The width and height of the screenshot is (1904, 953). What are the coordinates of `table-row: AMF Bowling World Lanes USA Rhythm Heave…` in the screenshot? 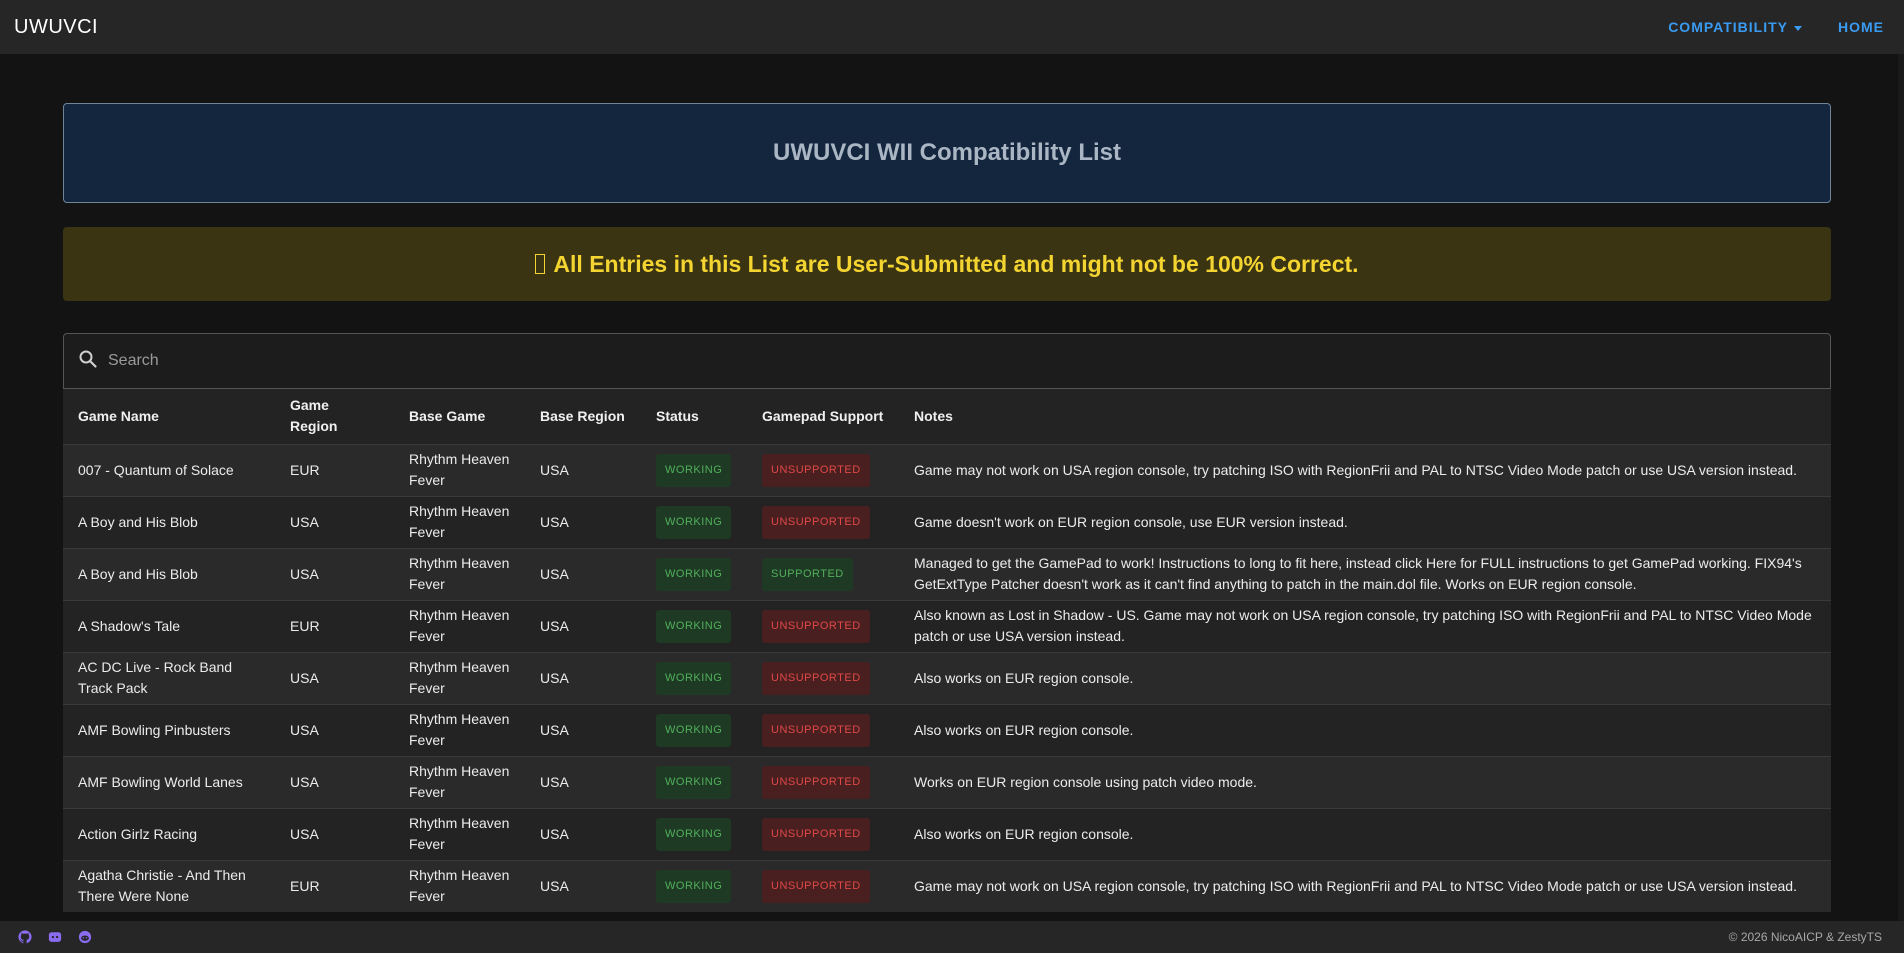 It's located at (947, 782).